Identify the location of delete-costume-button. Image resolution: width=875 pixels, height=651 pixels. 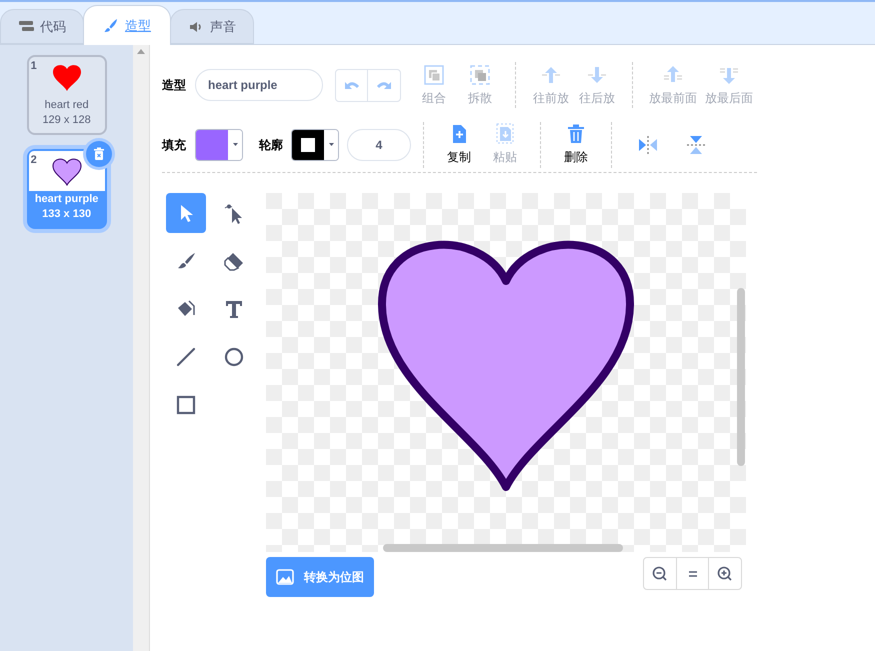
(99, 154).